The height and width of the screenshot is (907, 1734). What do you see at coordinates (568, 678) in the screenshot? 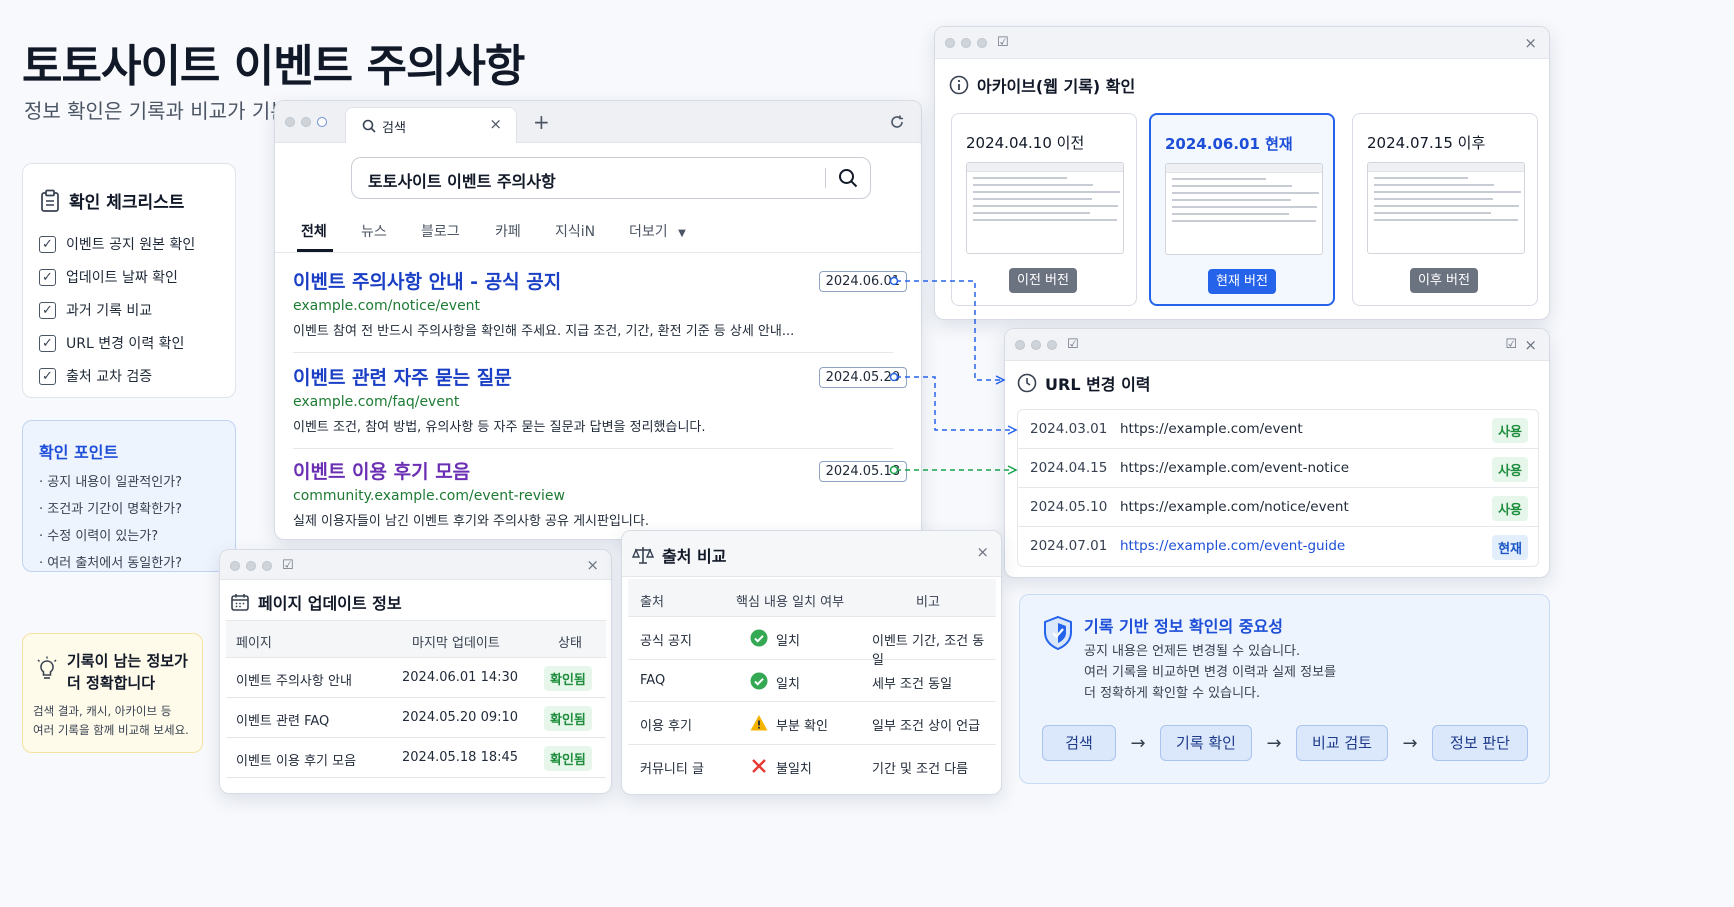
I see `status-badge: 확인됨` at bounding box center [568, 678].